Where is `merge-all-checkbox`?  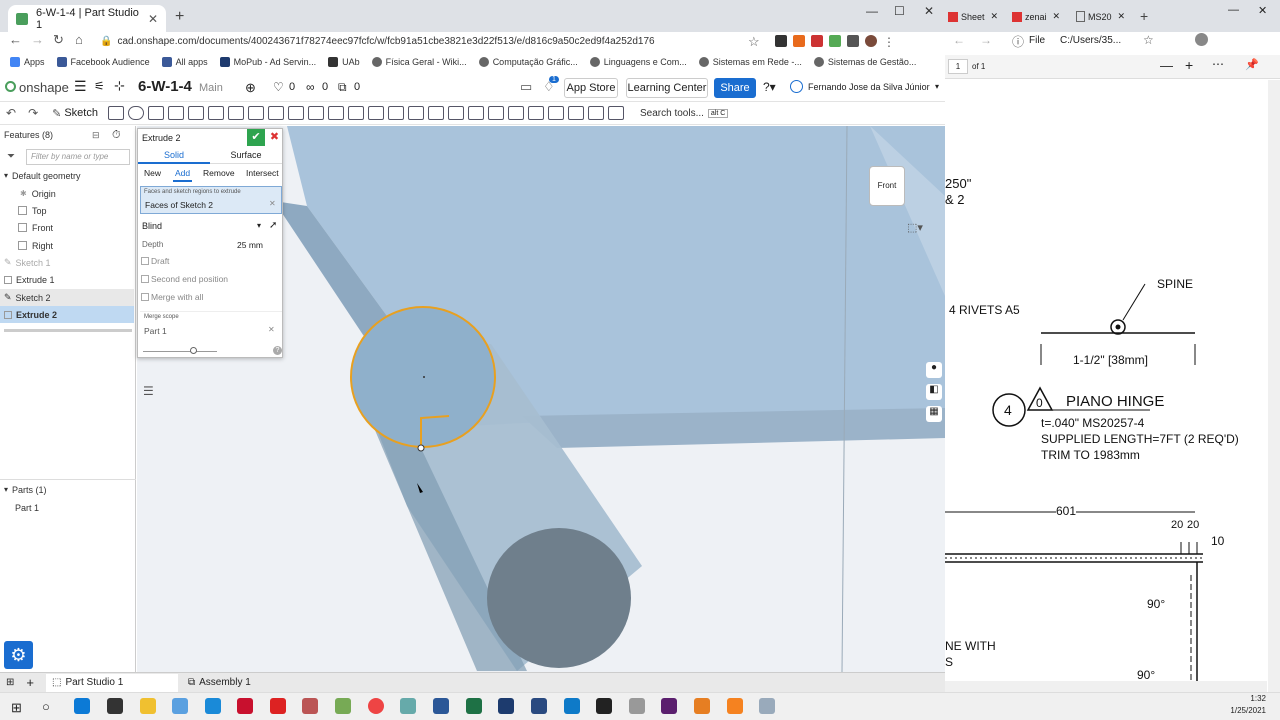
merge-all-checkbox is located at coordinates (145, 297).